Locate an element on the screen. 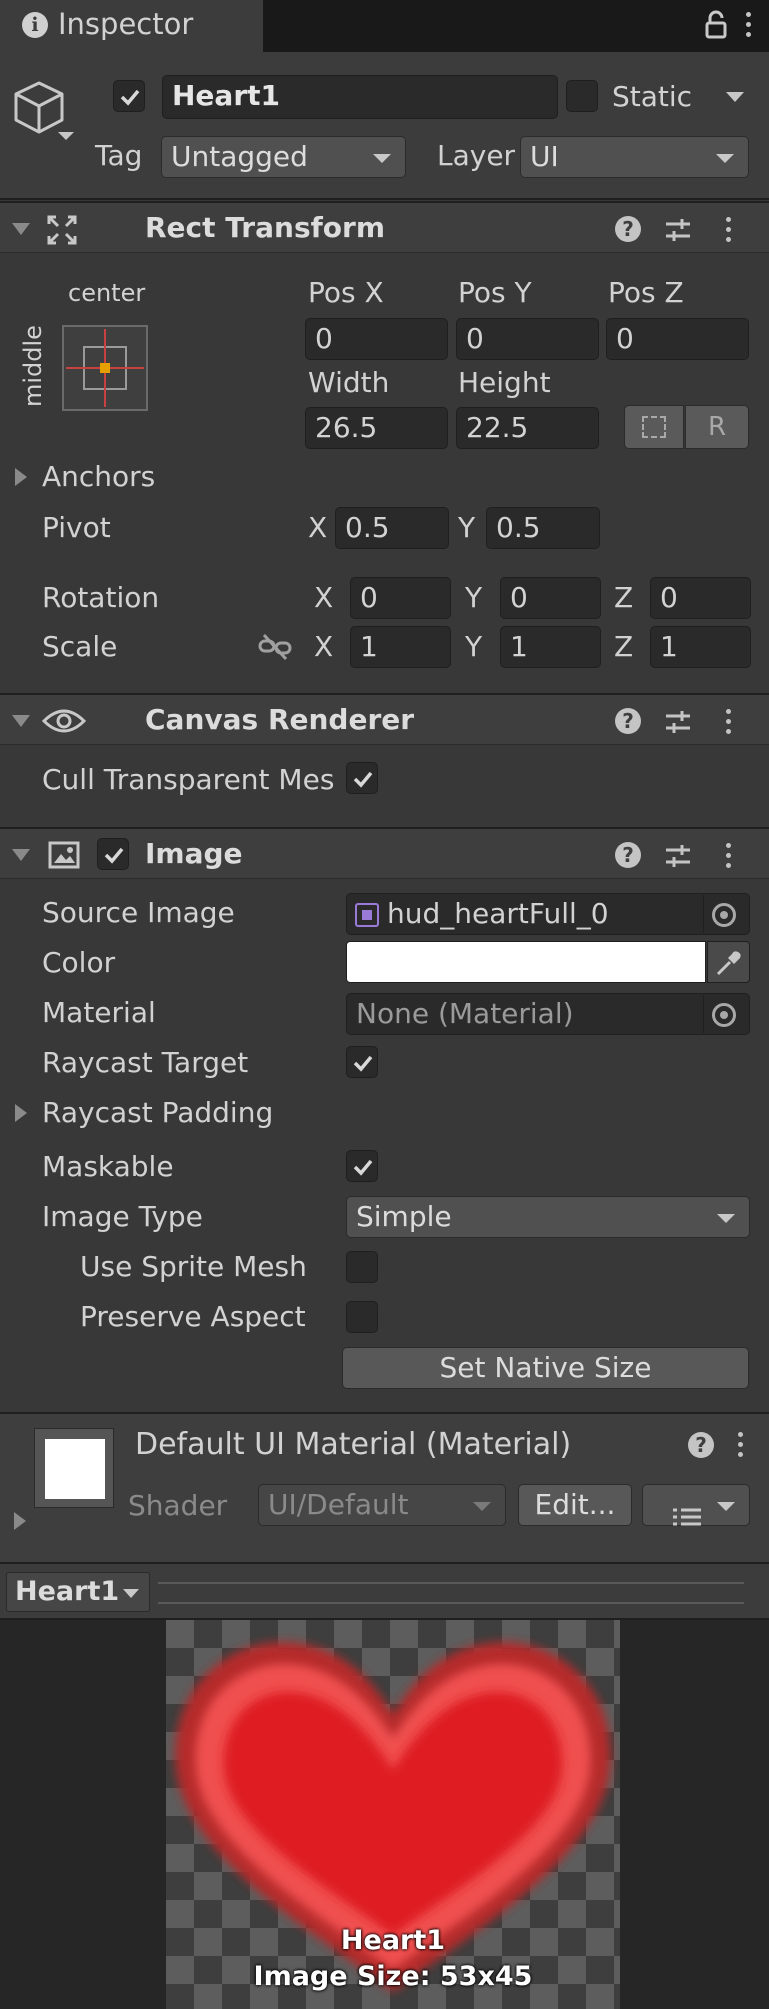 This screenshot has width=769, height=2009. layer-dropdown: UI is located at coordinates (634, 157).